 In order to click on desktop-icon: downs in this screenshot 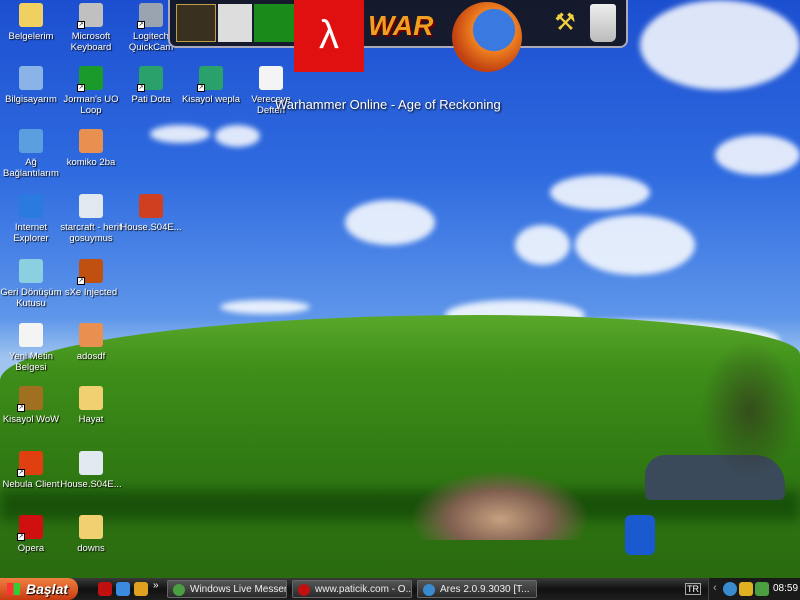, I will do `click(91, 534)`.